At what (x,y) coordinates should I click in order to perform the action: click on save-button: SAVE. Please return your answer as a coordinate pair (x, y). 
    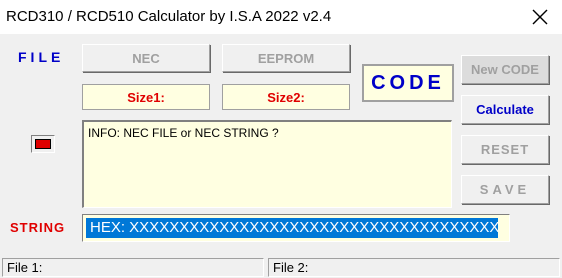
    Looking at the image, I should click on (505, 189).